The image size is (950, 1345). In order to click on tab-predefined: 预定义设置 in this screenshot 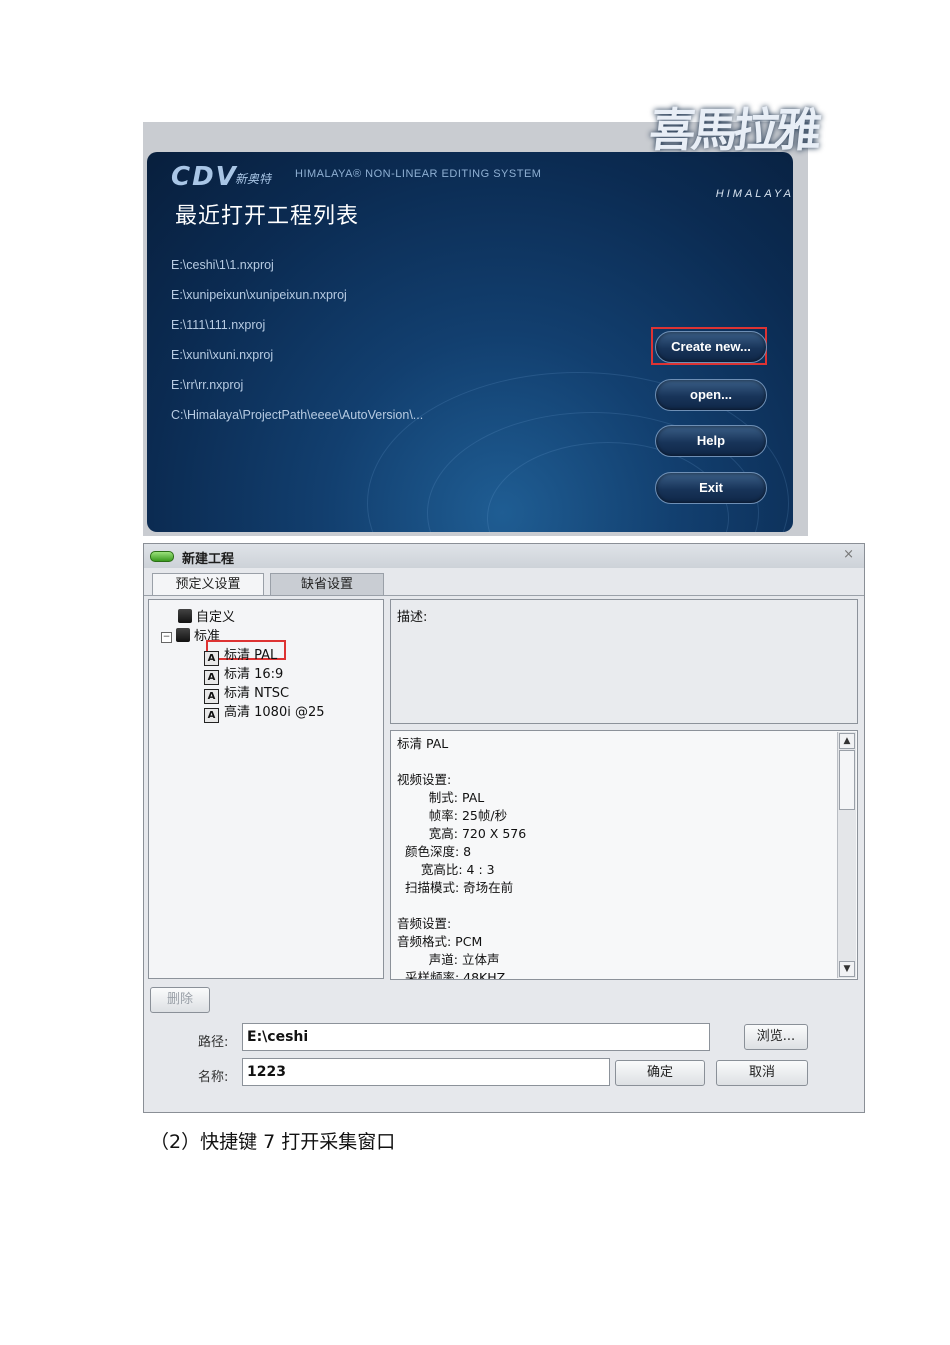, I will do `click(208, 584)`.